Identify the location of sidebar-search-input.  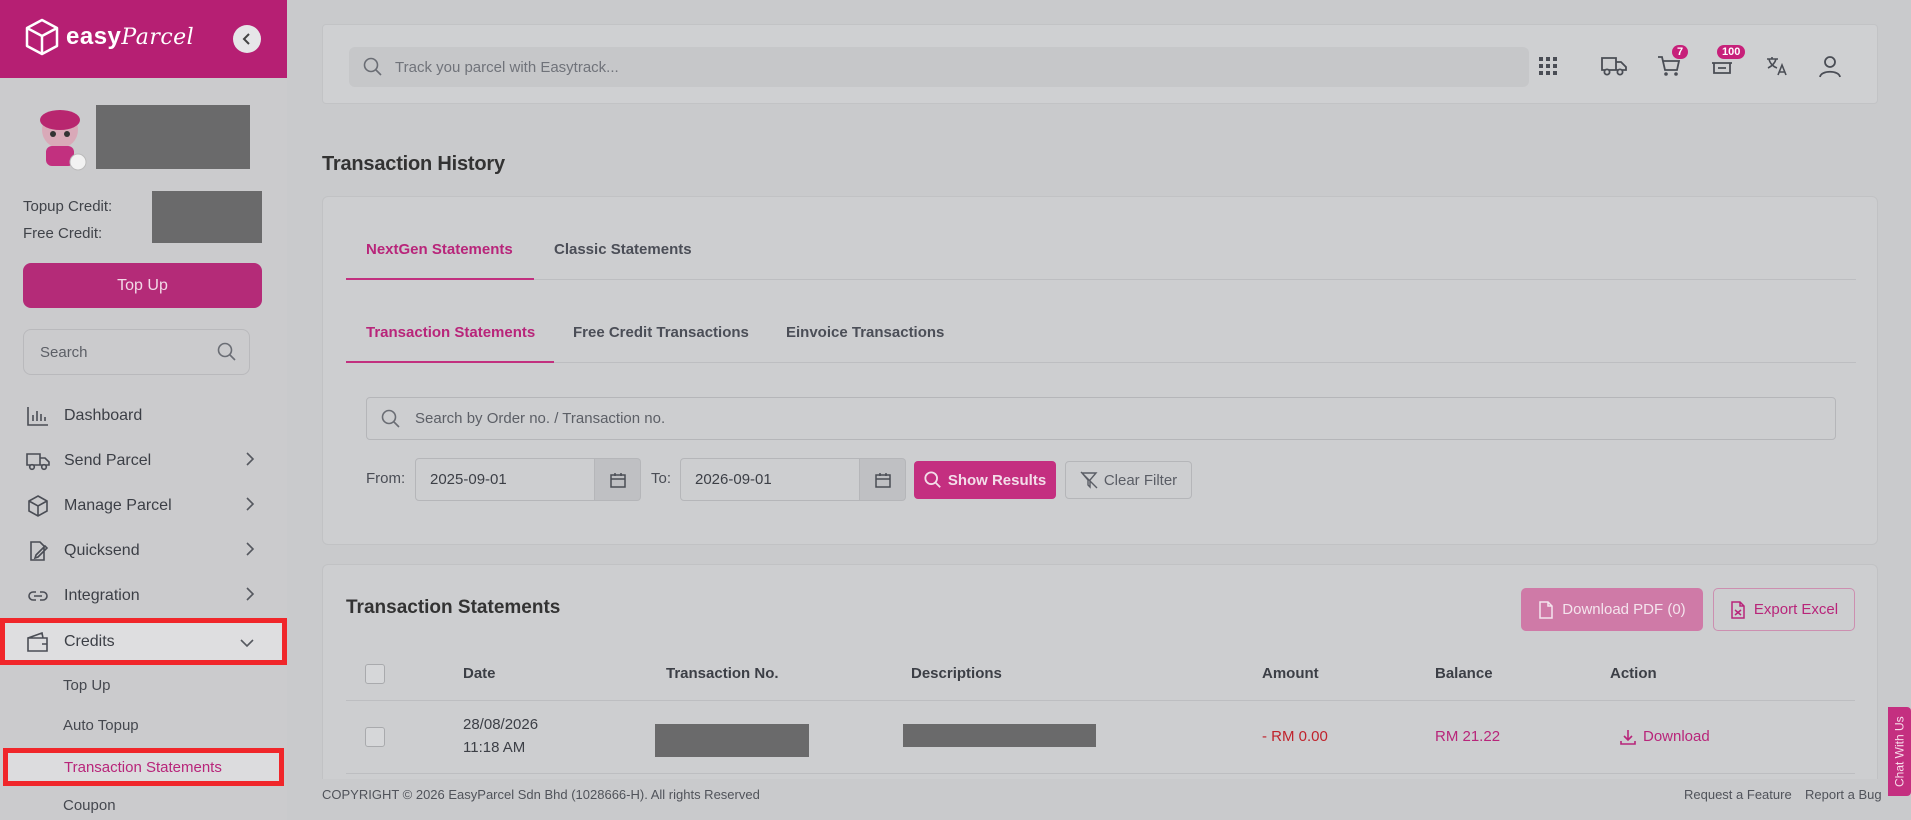
(118, 352).